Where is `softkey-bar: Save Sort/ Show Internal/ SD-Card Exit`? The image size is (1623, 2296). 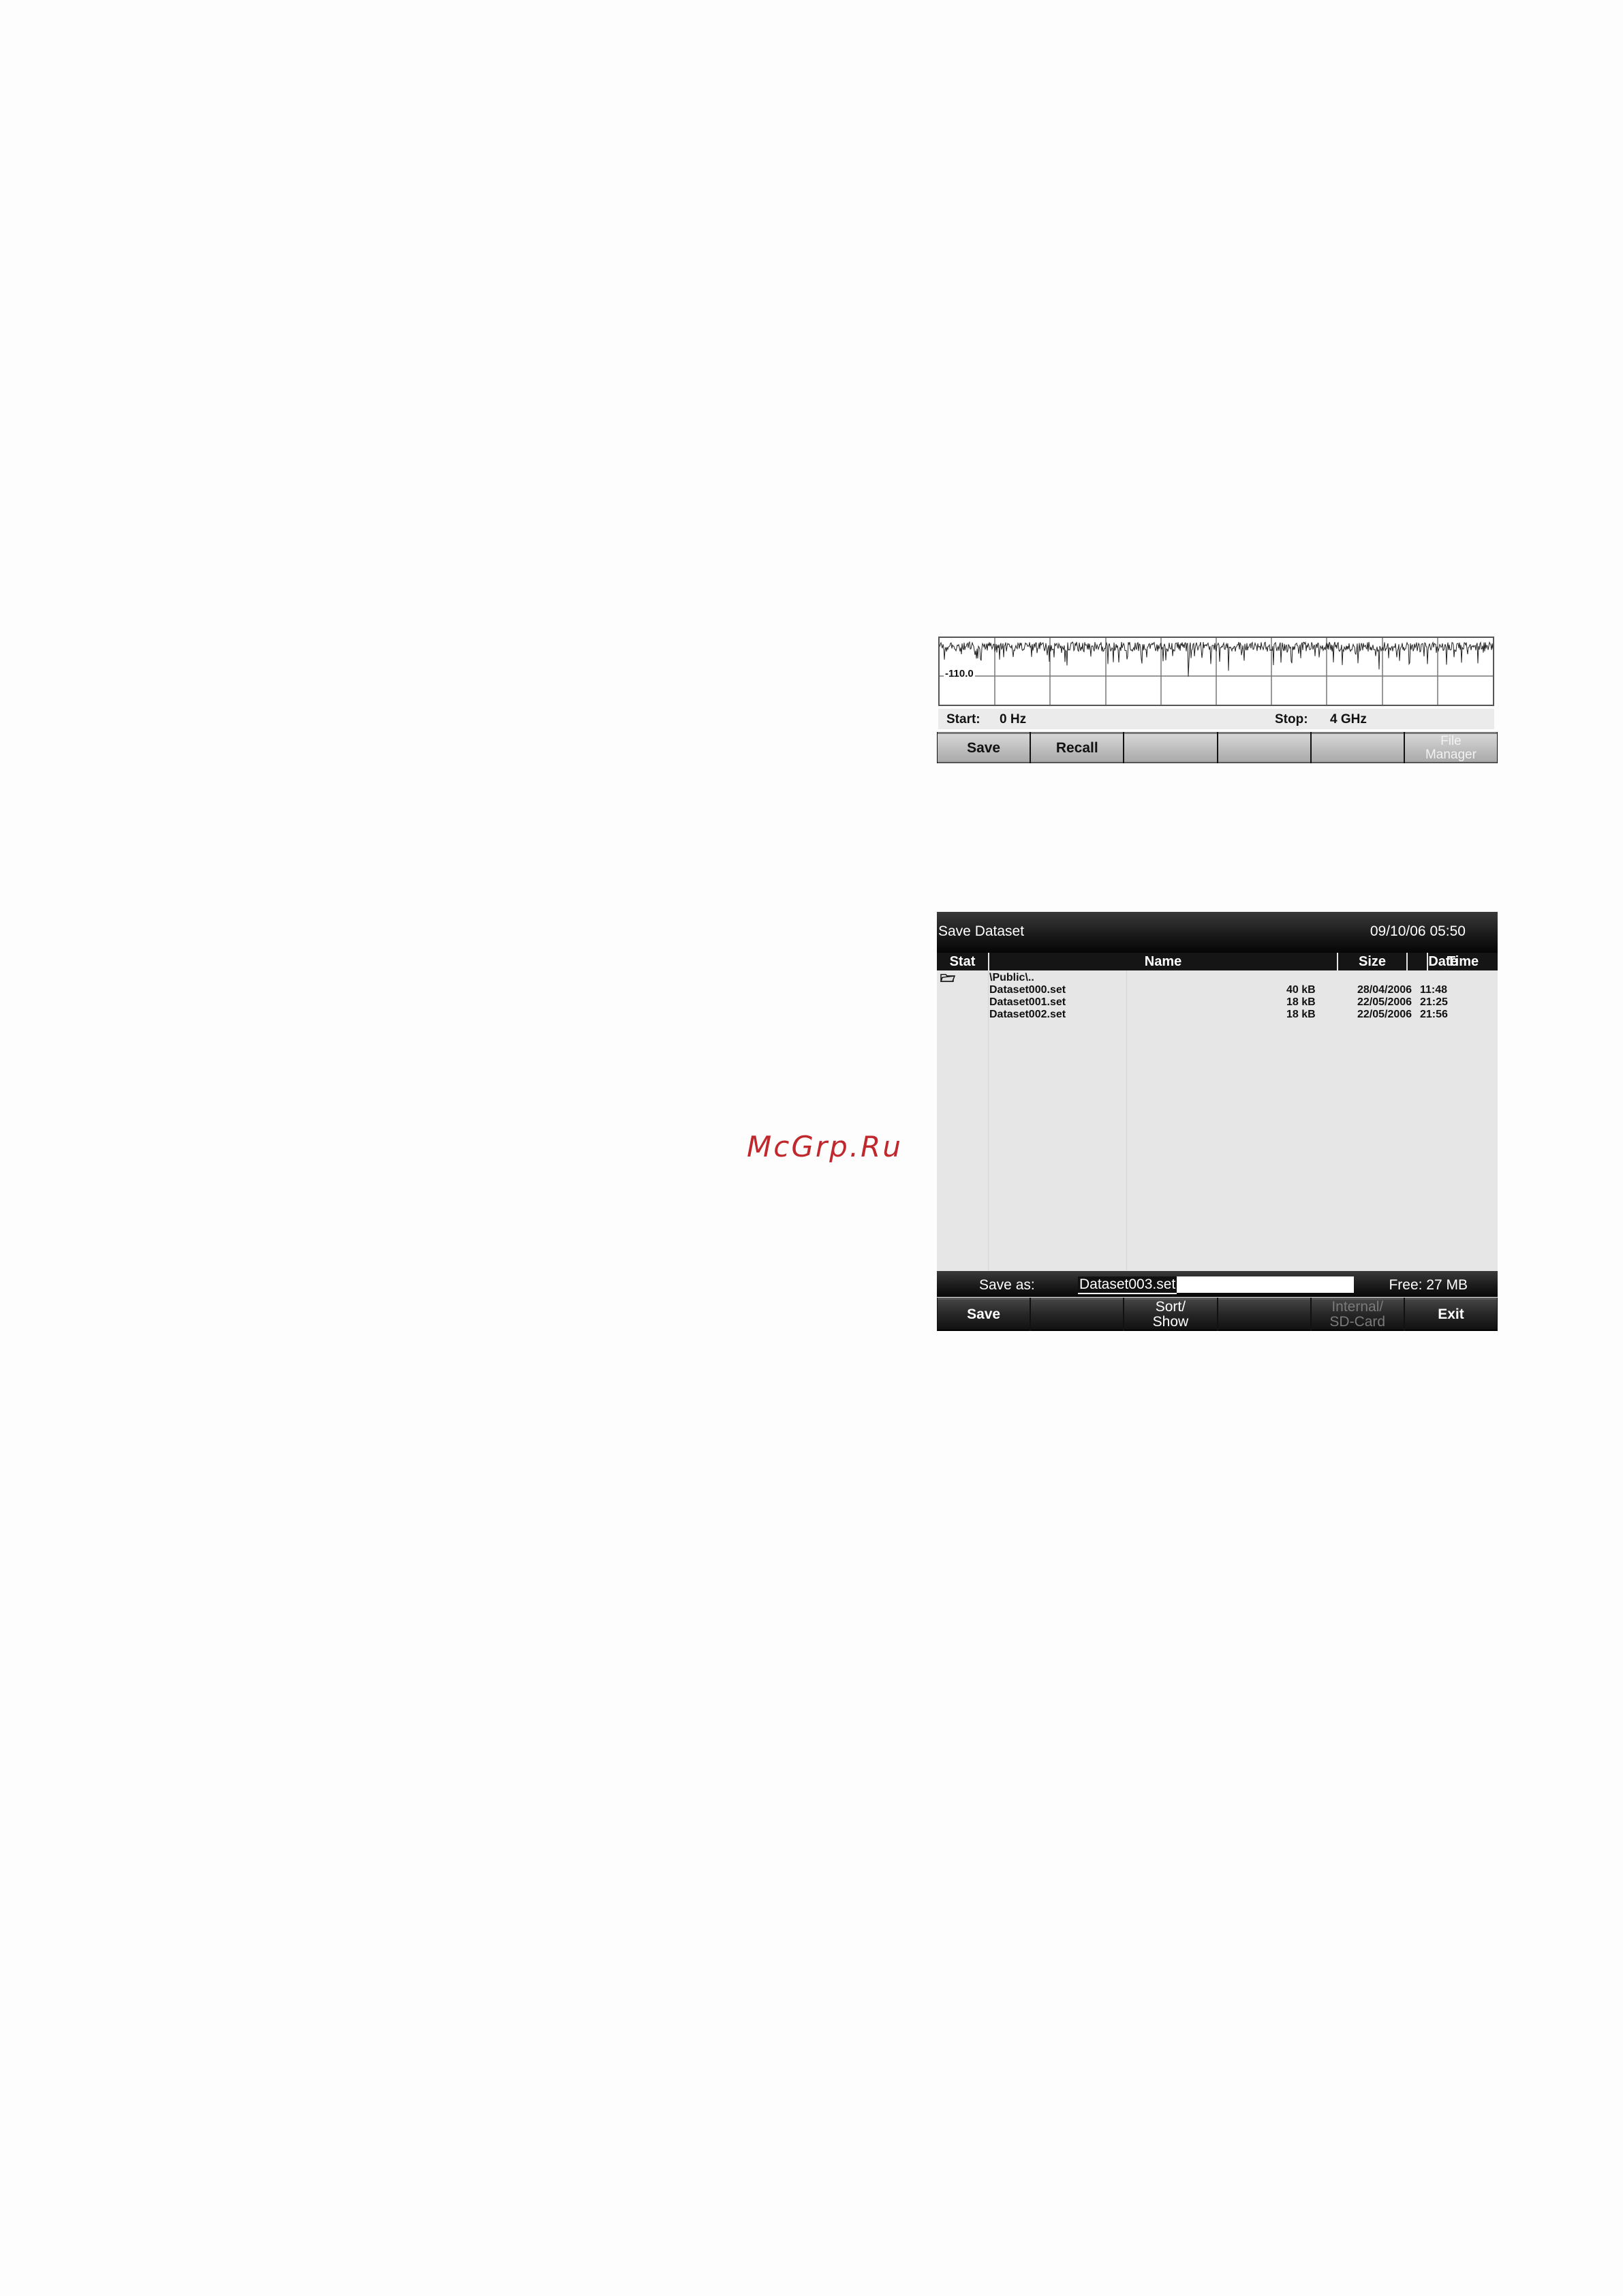
softkey-bar: Save Sort/ Show Internal/ SD-Card Exit is located at coordinates (1217, 1314).